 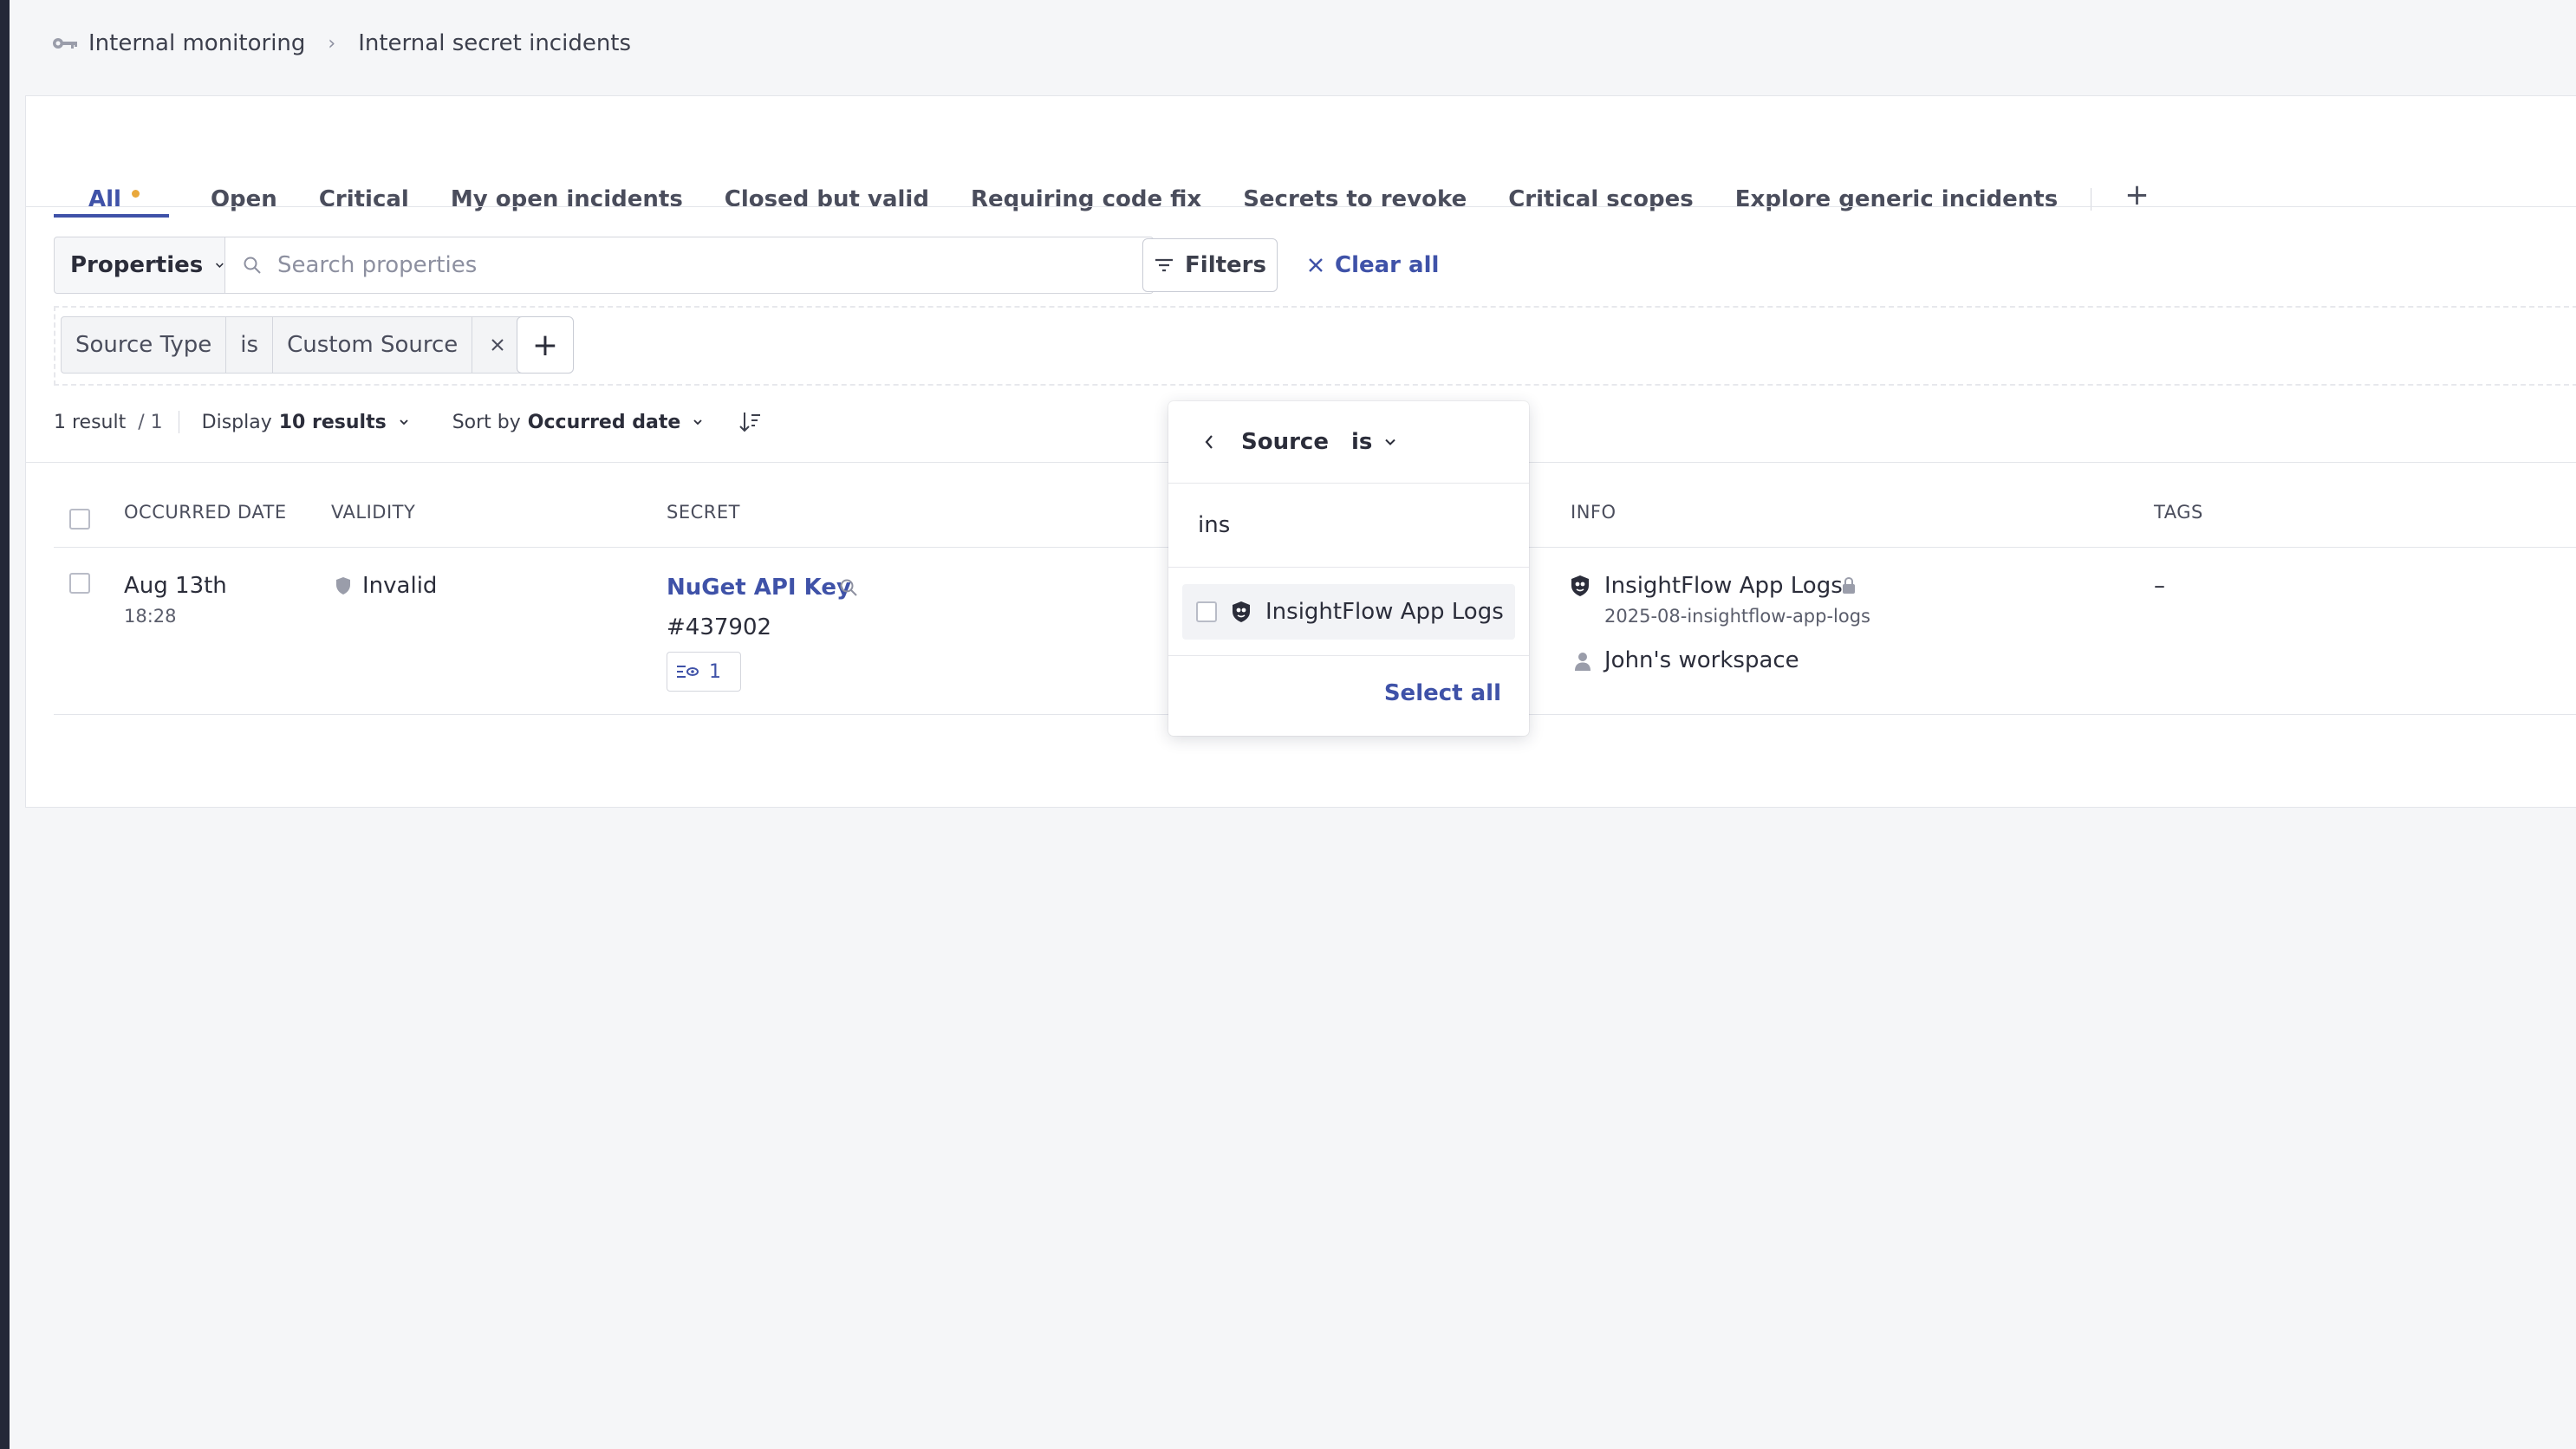 I want to click on tab-label: Explore generic incidents, so click(x=1896, y=199).